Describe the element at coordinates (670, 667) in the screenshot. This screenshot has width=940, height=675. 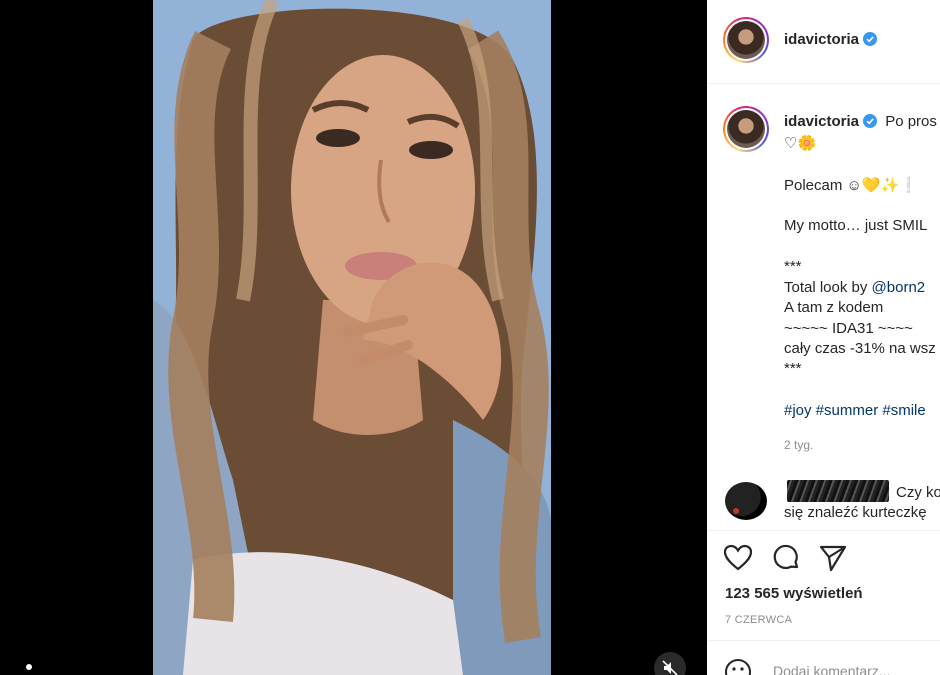
I see `muted-speaker-icon` at that location.